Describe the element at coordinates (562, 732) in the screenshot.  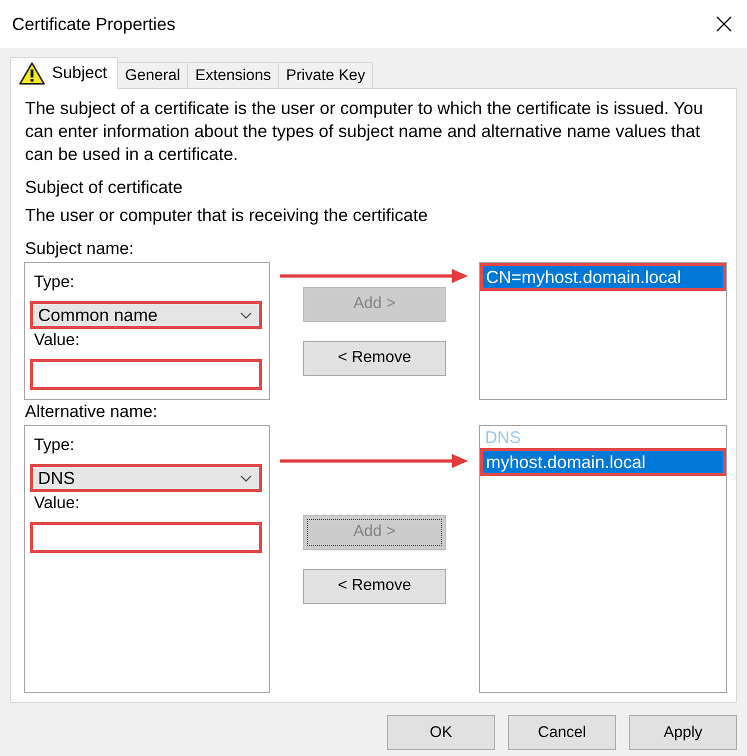
I see `dialog-button: Cancel` at that location.